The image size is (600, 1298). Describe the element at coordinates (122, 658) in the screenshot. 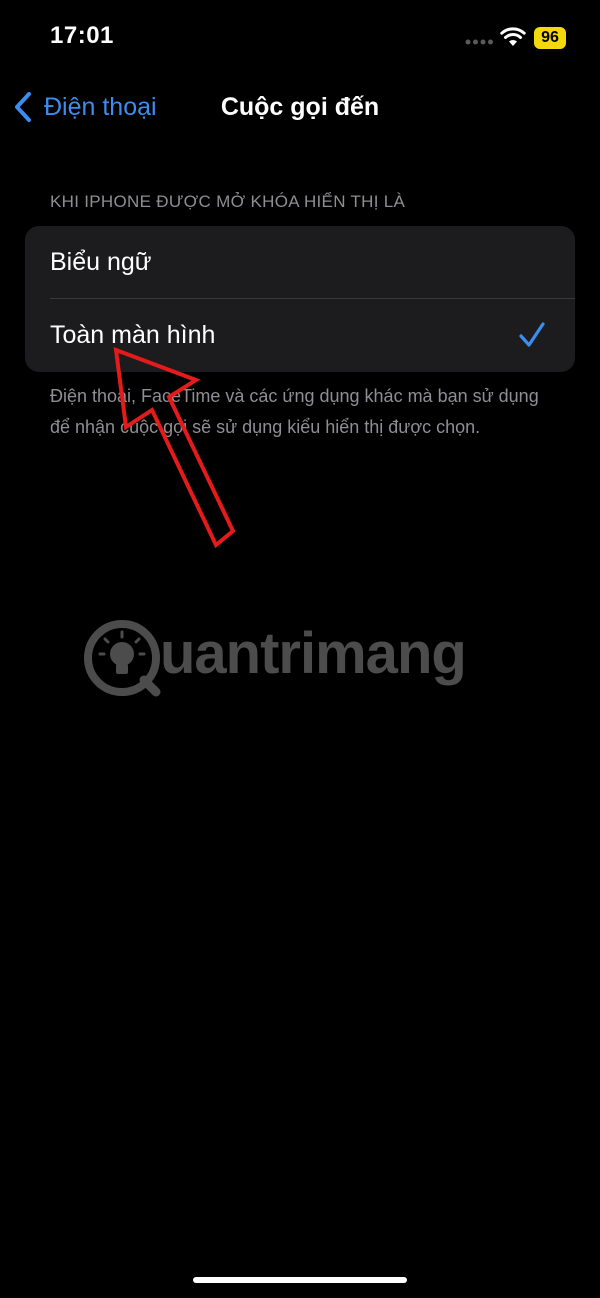

I see `lightbulb-icon` at that location.